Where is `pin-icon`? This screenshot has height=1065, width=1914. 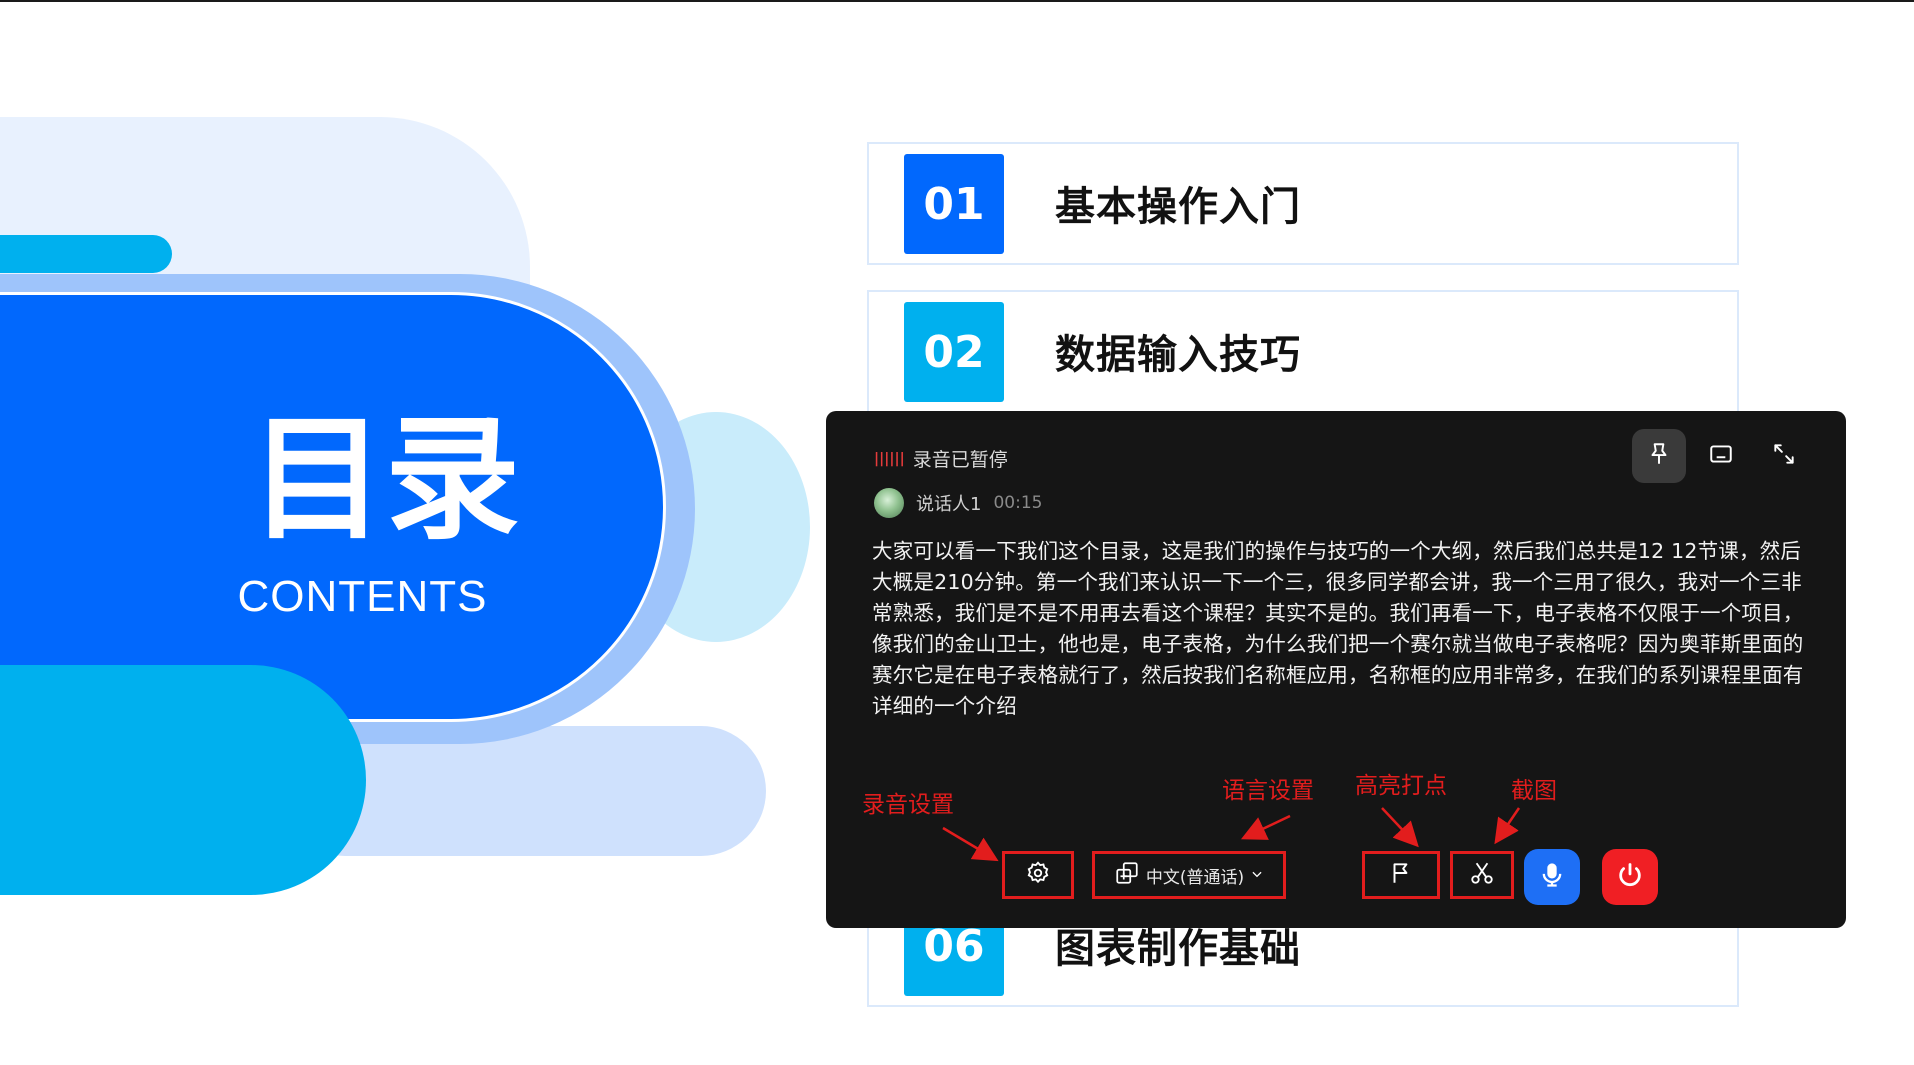
pin-icon is located at coordinates (1659, 456).